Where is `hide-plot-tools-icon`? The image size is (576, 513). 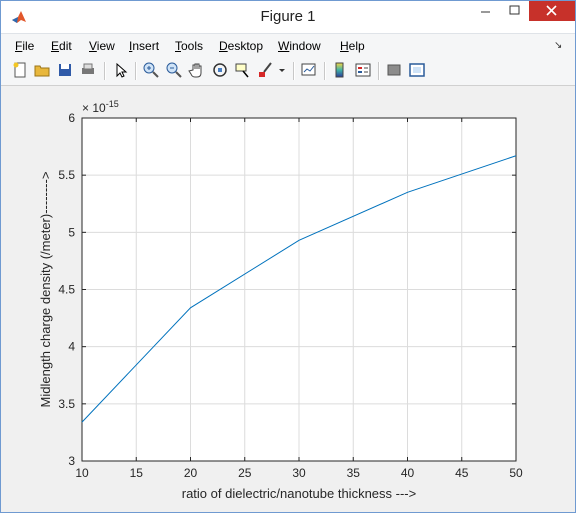 hide-plot-tools-icon is located at coordinates (394, 70).